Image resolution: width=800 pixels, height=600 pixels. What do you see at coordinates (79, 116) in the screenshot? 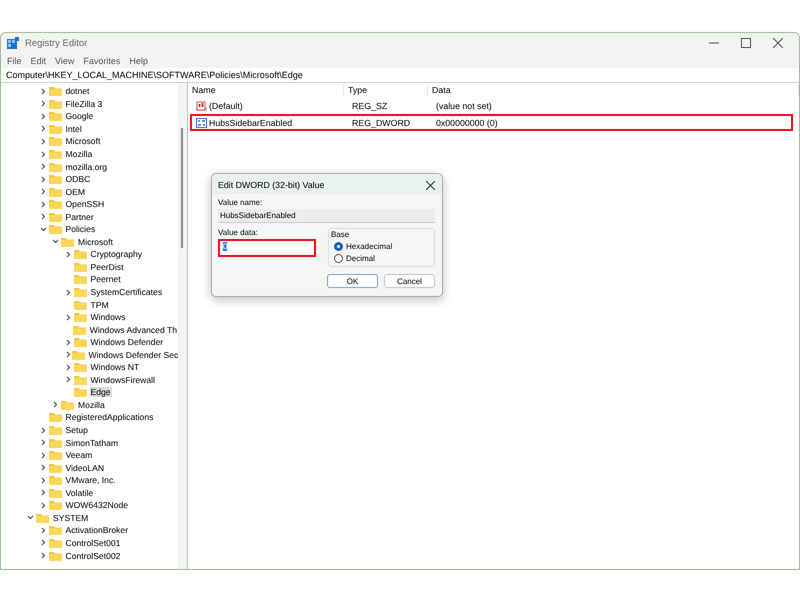
I see `tree-item: Google` at bounding box center [79, 116].